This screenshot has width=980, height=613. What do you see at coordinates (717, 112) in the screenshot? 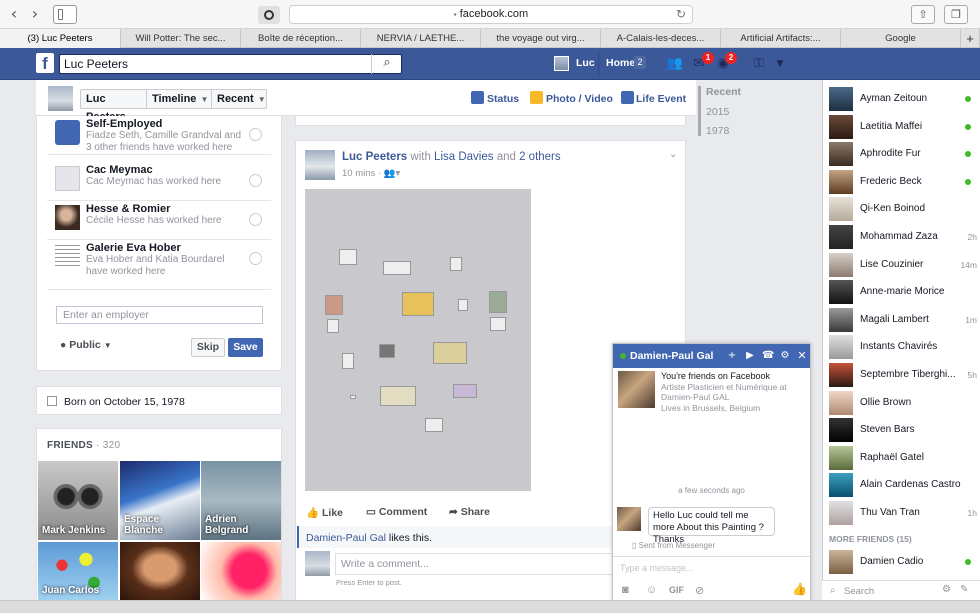
I see `year-2015: 2015` at bounding box center [717, 112].